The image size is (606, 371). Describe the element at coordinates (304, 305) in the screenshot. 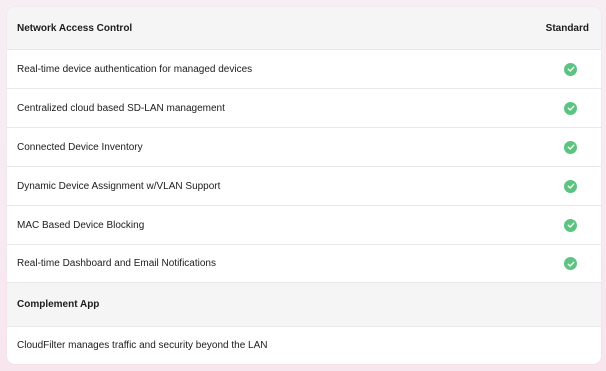

I see `section-header-complement-app: Complement App` at that location.